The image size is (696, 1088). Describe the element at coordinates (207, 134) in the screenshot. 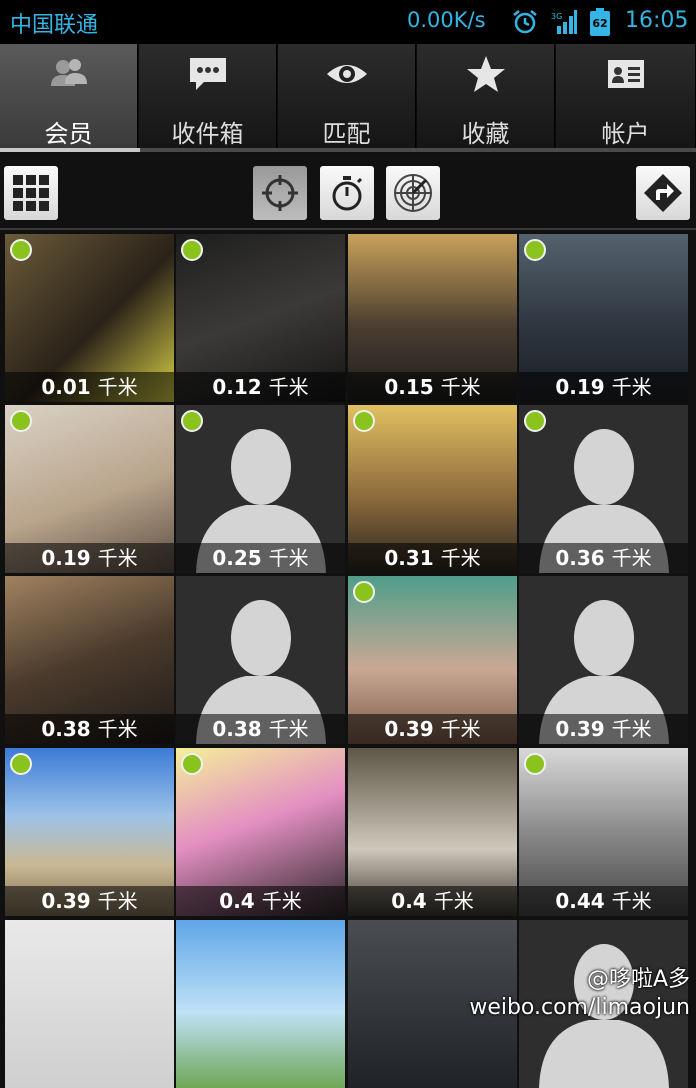

I see `tab-inbox-label: 收件箱` at that location.